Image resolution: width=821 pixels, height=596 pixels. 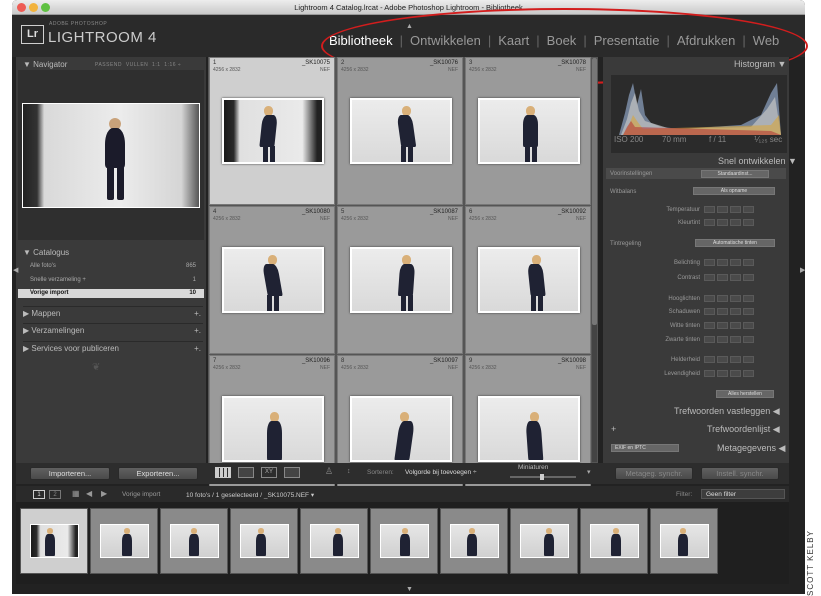 I want to click on main-screen-button: 1, so click(x=39, y=494).